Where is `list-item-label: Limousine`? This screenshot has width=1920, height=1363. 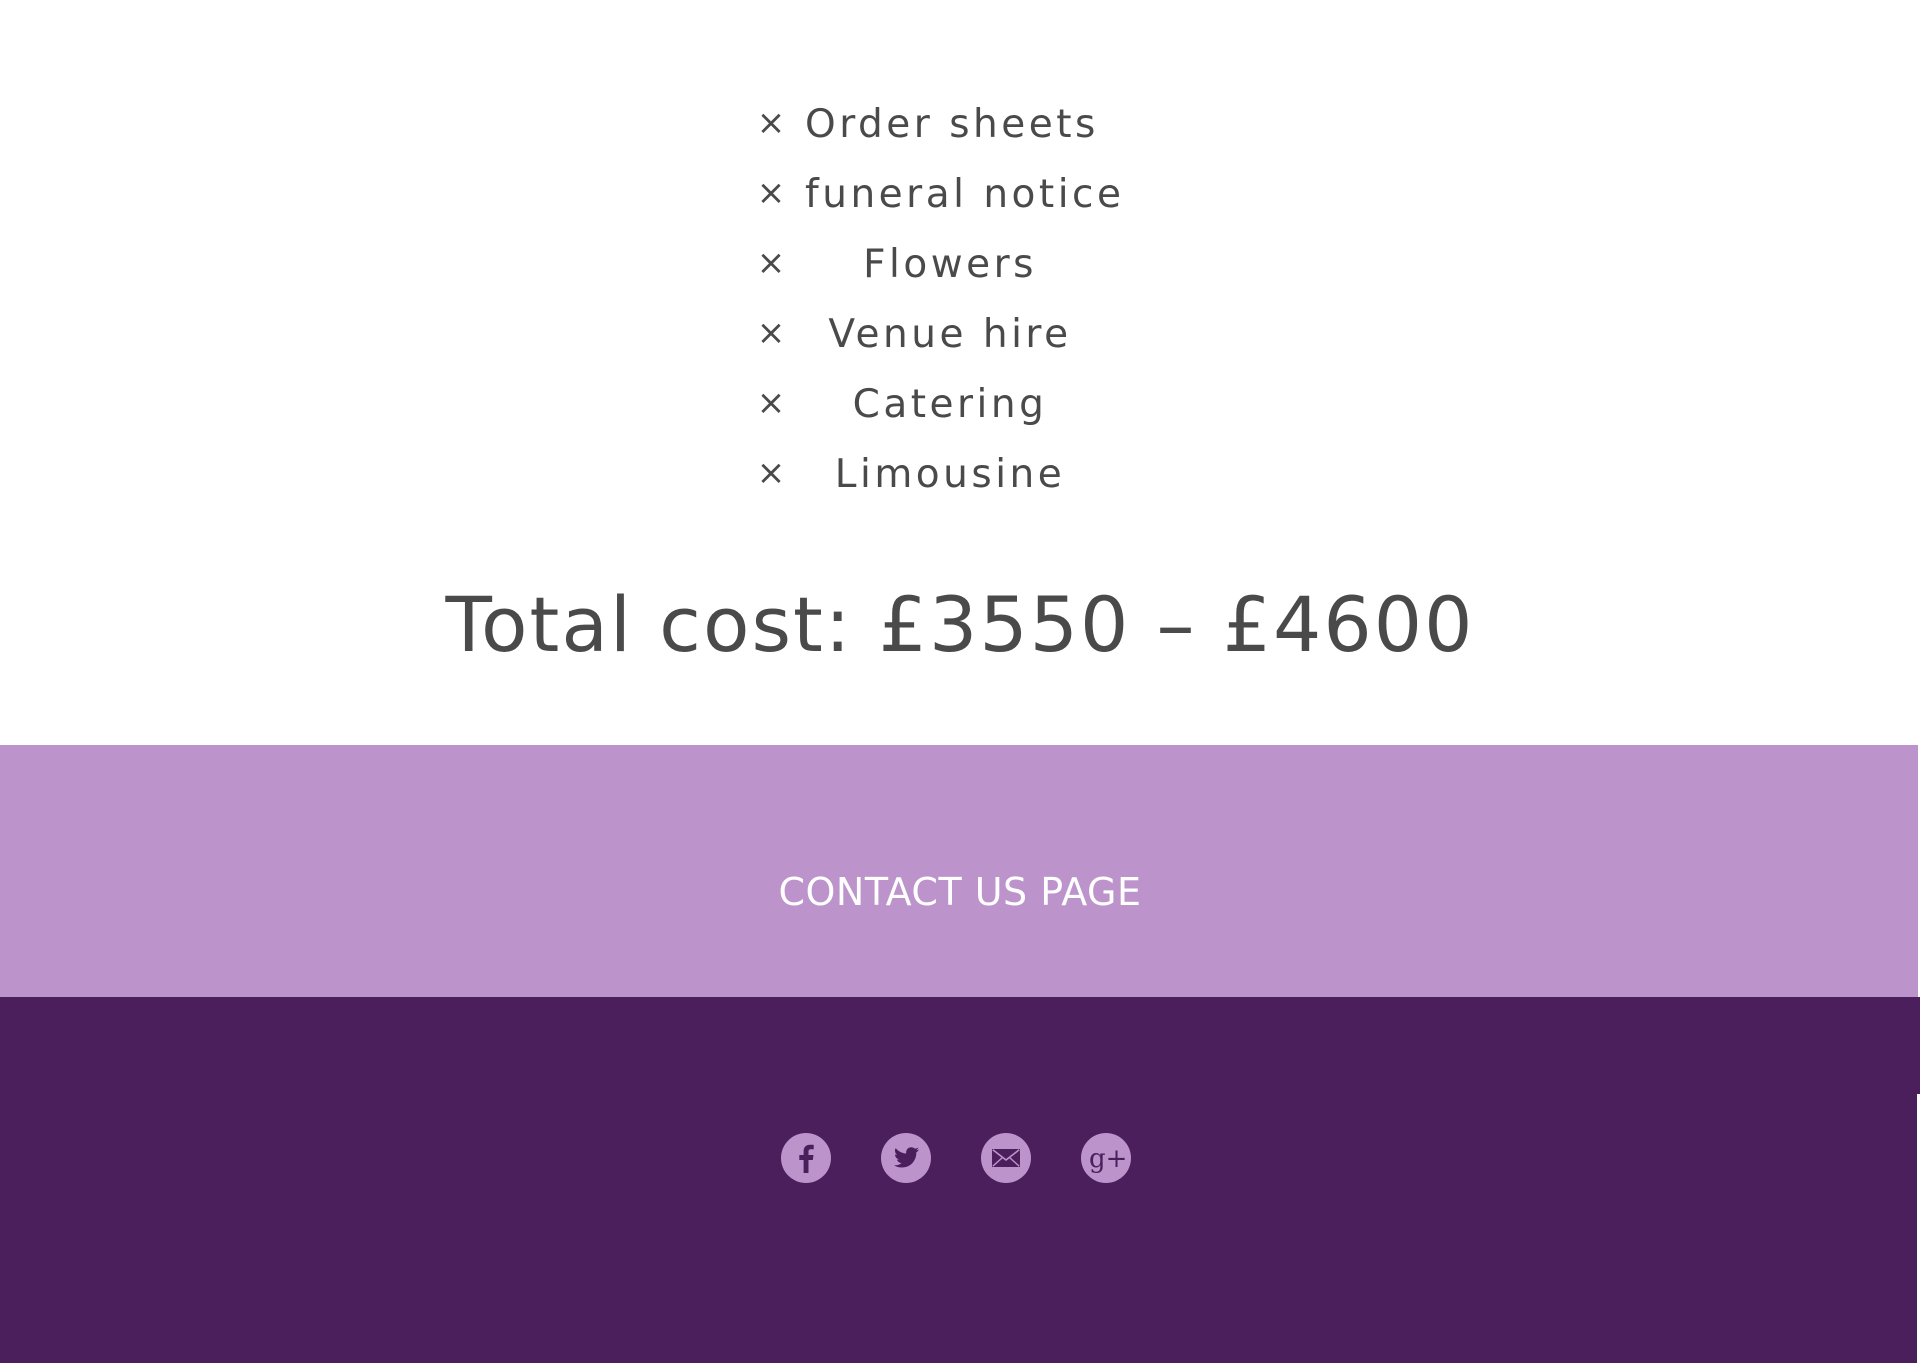
list-item-label: Limousine is located at coordinates (950, 474).